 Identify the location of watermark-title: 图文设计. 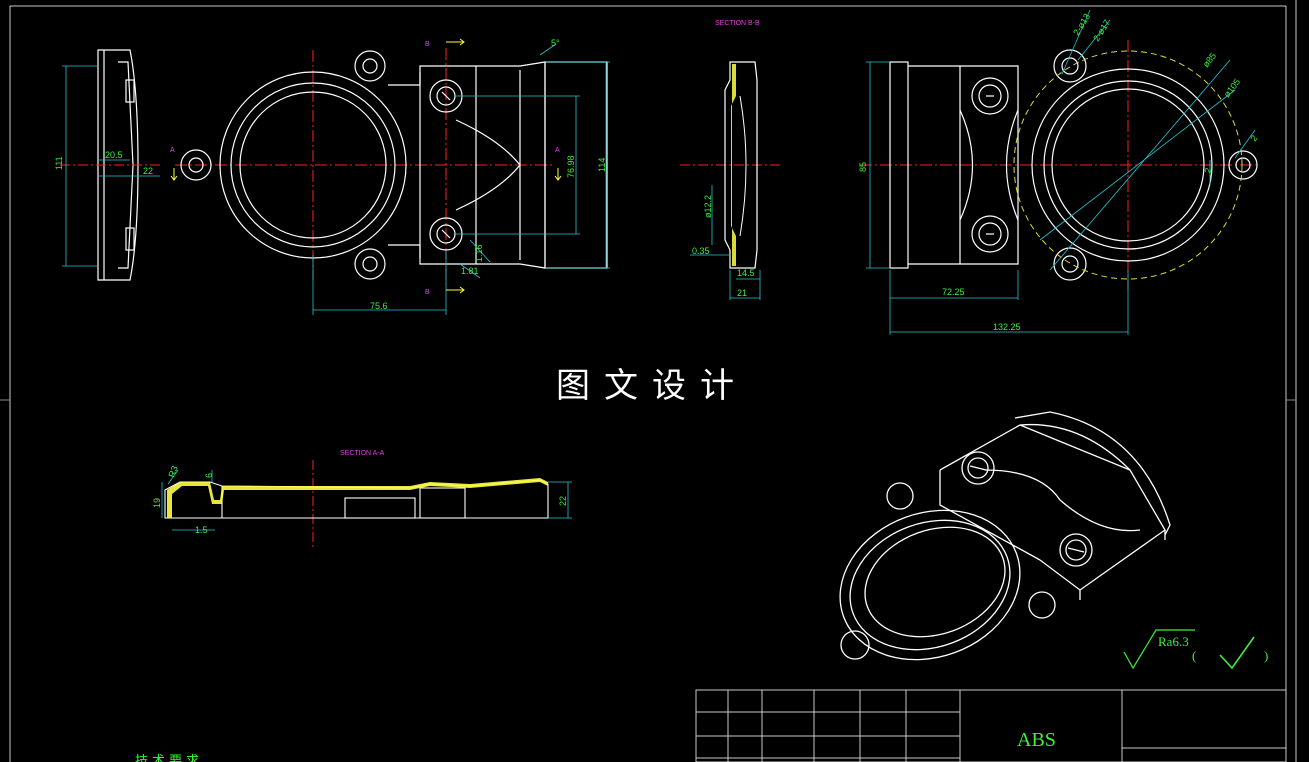
(652, 386).